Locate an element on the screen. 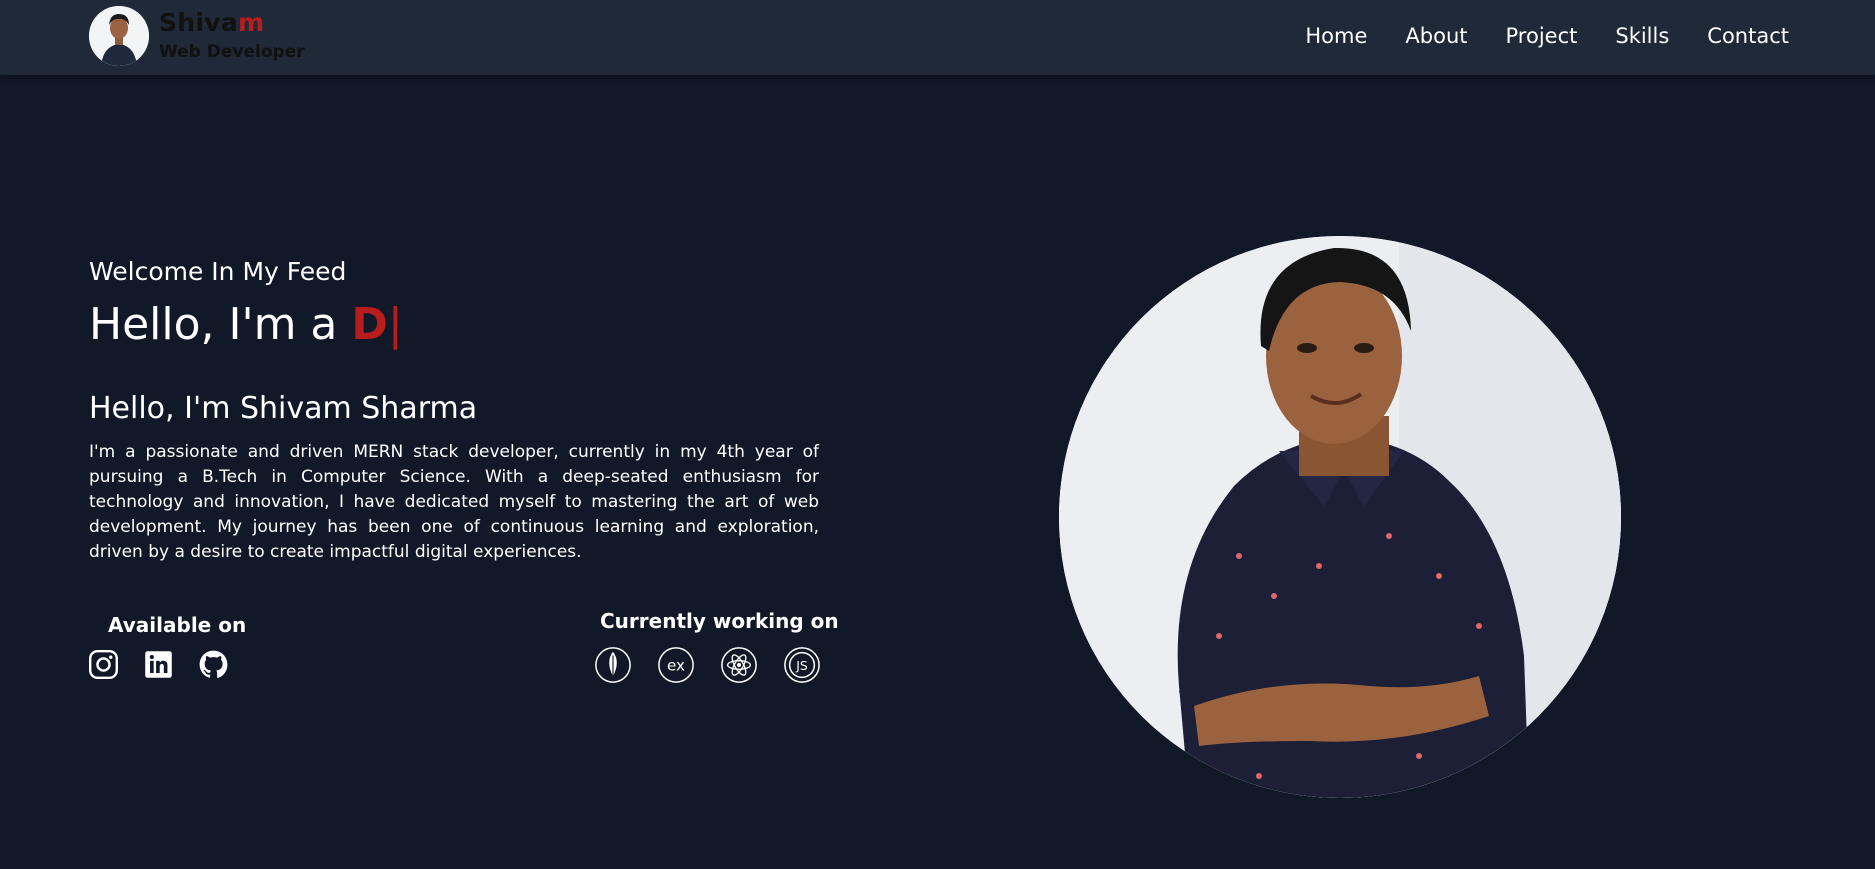 Image resolution: width=1875 pixels, height=869 pixels. linkedin-icon is located at coordinates (158, 664).